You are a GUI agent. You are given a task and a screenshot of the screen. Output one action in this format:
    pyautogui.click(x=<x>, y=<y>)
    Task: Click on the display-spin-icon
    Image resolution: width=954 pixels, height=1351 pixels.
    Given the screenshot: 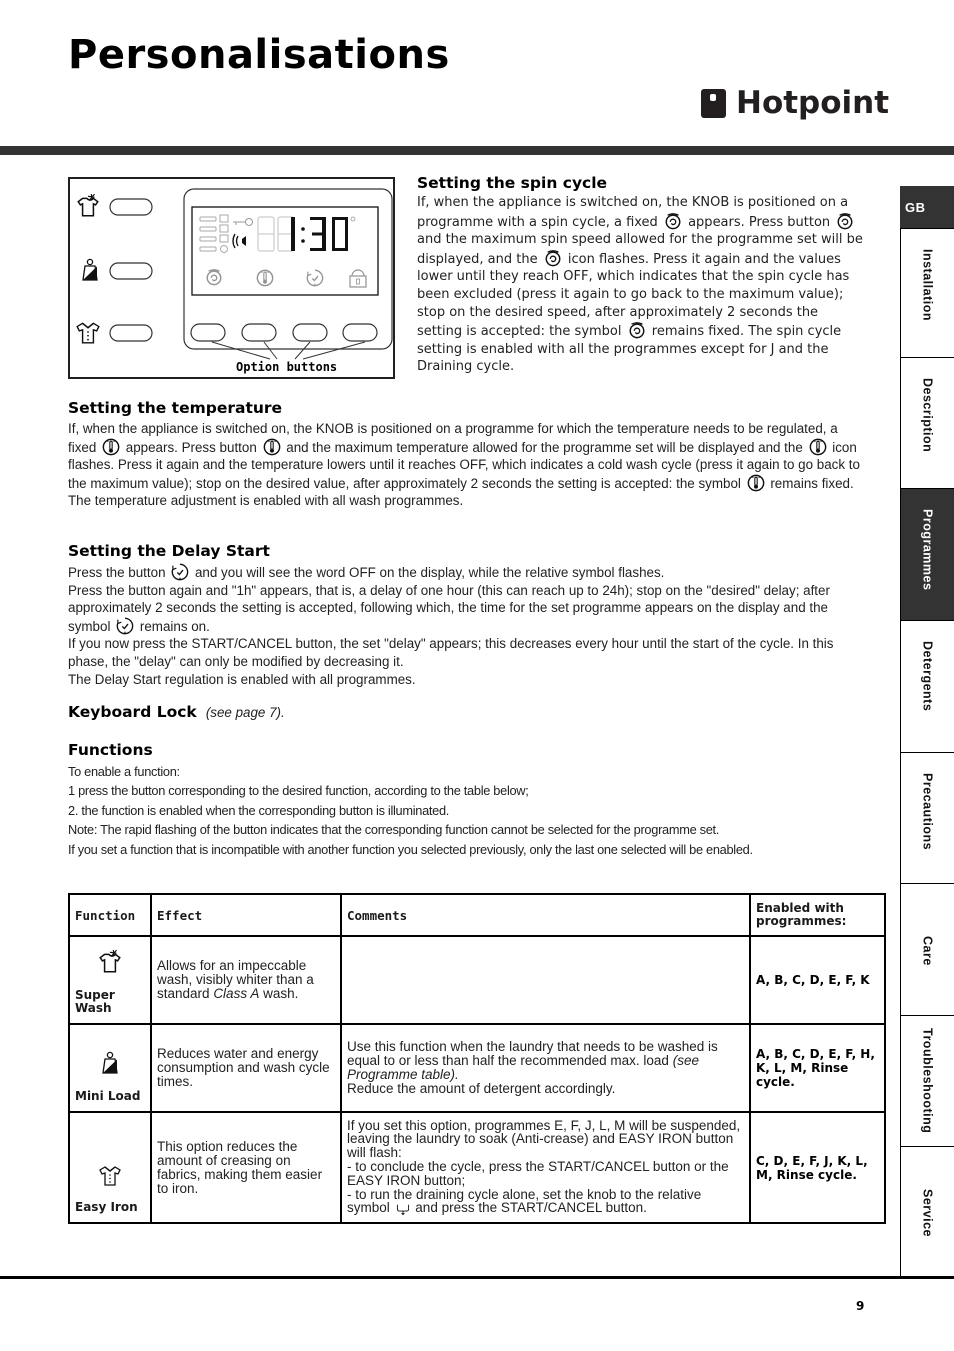 What is the action you would take?
    pyautogui.click(x=214, y=277)
    